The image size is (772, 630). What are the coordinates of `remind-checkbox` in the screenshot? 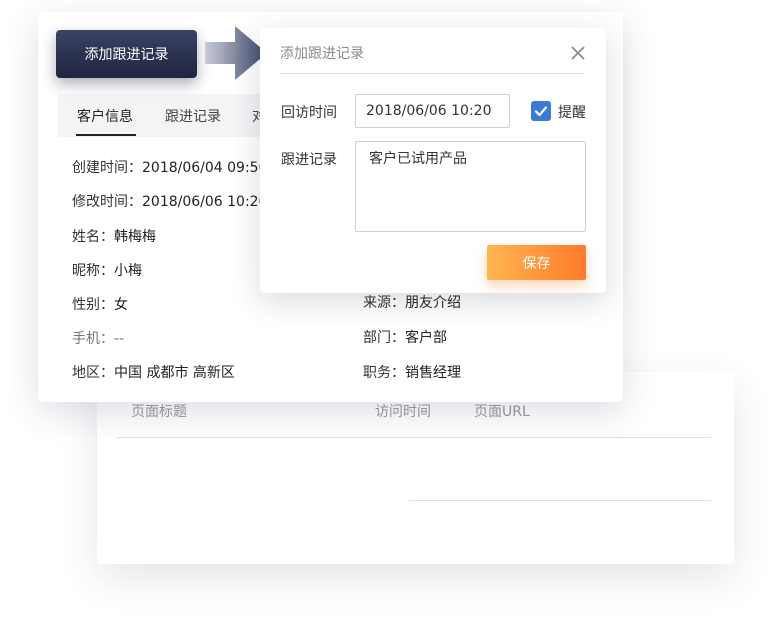 It's located at (541, 111).